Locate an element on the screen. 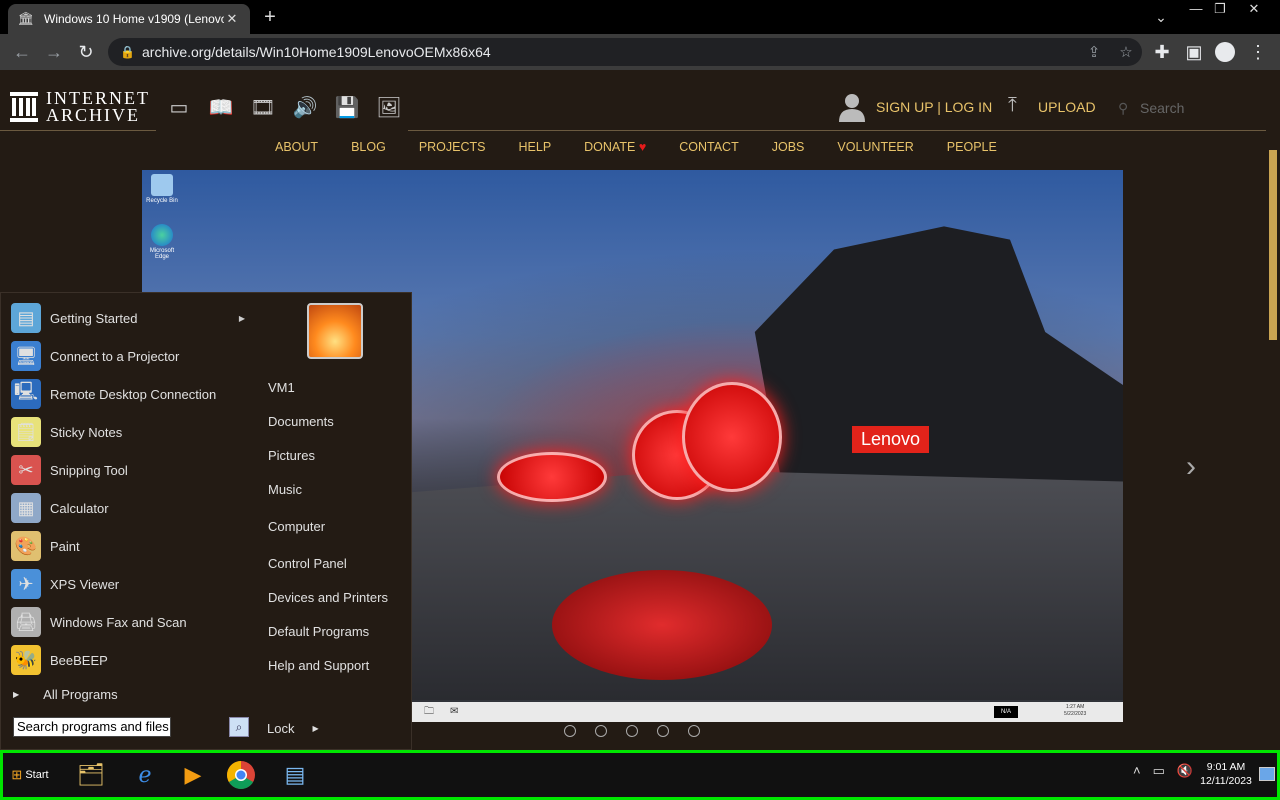  program-getting-started: ▤ Getting Started ▶ is located at coordinates (131, 318).